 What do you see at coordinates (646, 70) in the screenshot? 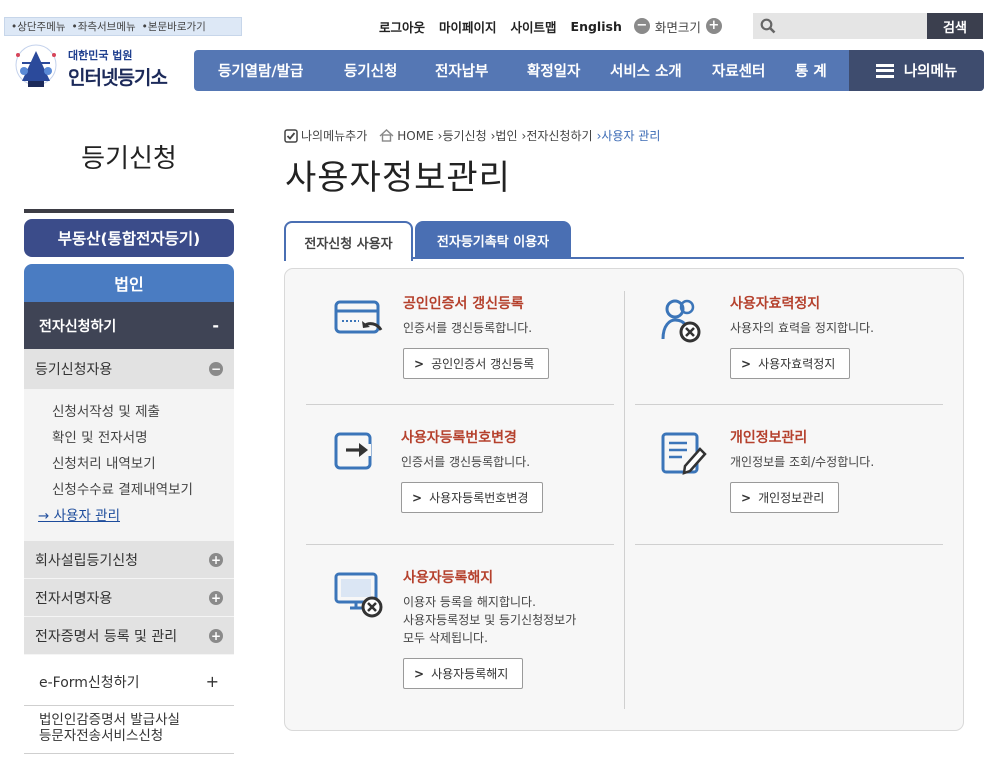
I see `gnb-item-service-intro: 서비스 소개` at bounding box center [646, 70].